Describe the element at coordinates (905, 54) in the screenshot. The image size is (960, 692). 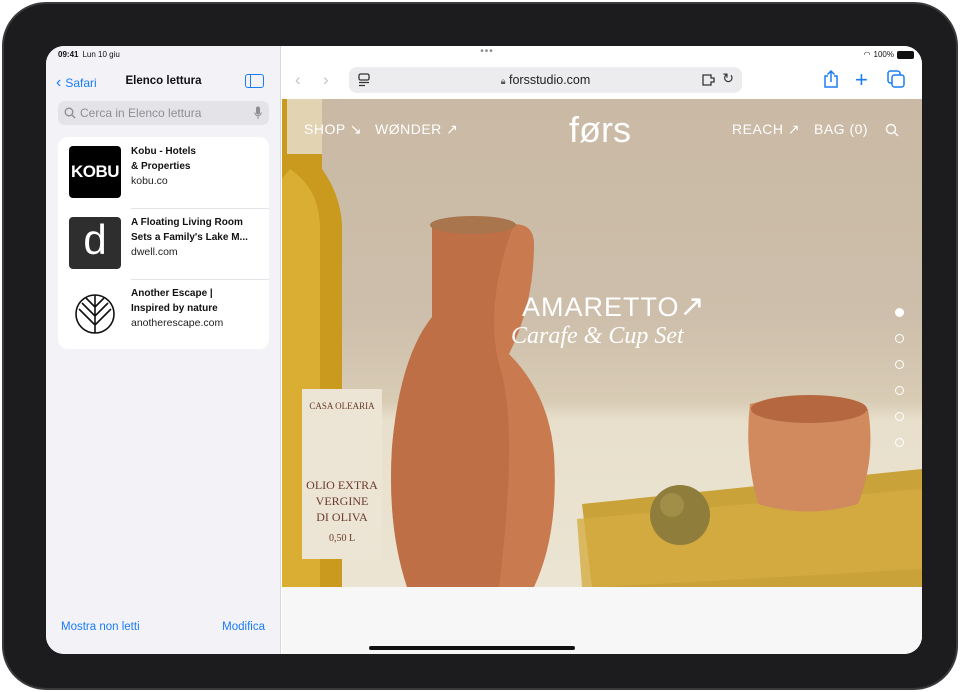
I see `battery-icon` at that location.